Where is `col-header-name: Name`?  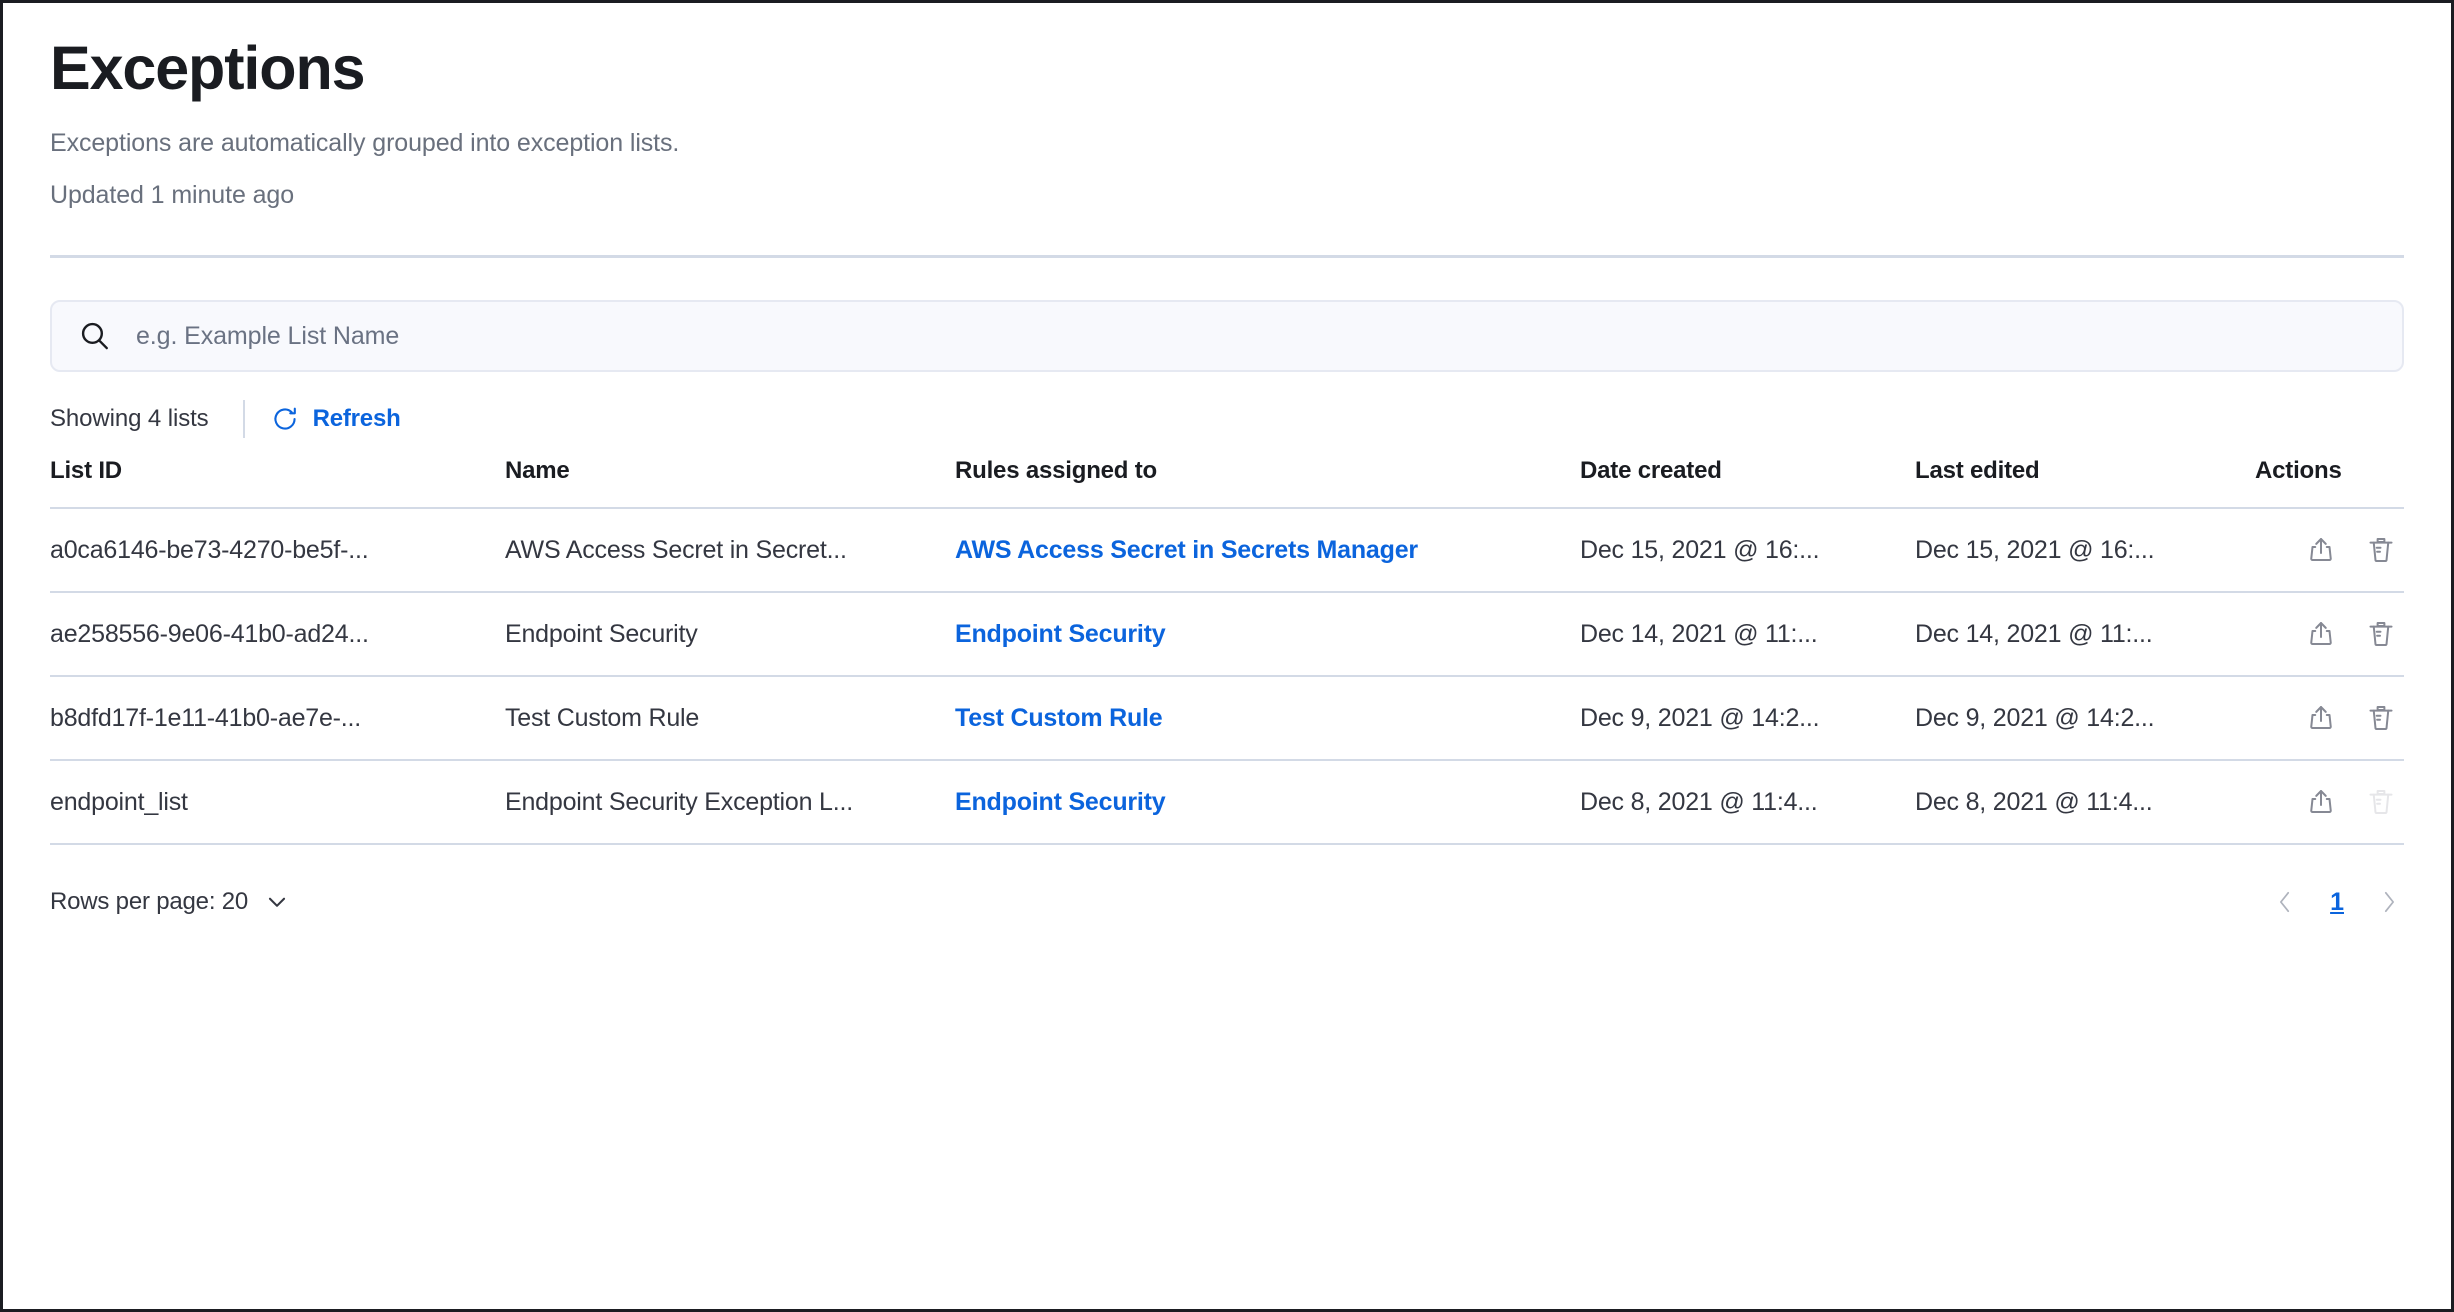 col-header-name: Name is located at coordinates (730, 483).